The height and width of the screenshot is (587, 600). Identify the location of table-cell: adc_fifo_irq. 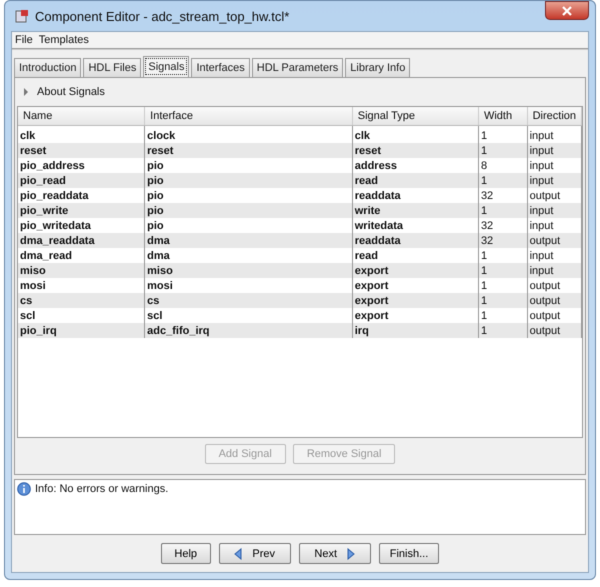
(248, 330).